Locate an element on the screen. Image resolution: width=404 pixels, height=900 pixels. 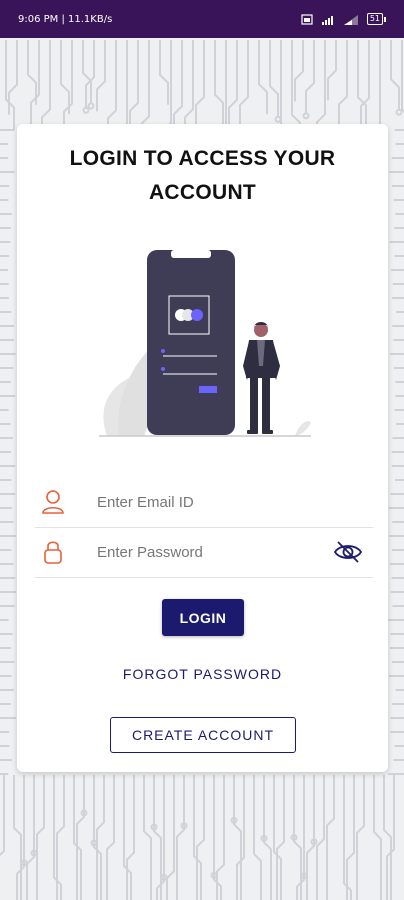
password-field-row is located at coordinates (204, 552).